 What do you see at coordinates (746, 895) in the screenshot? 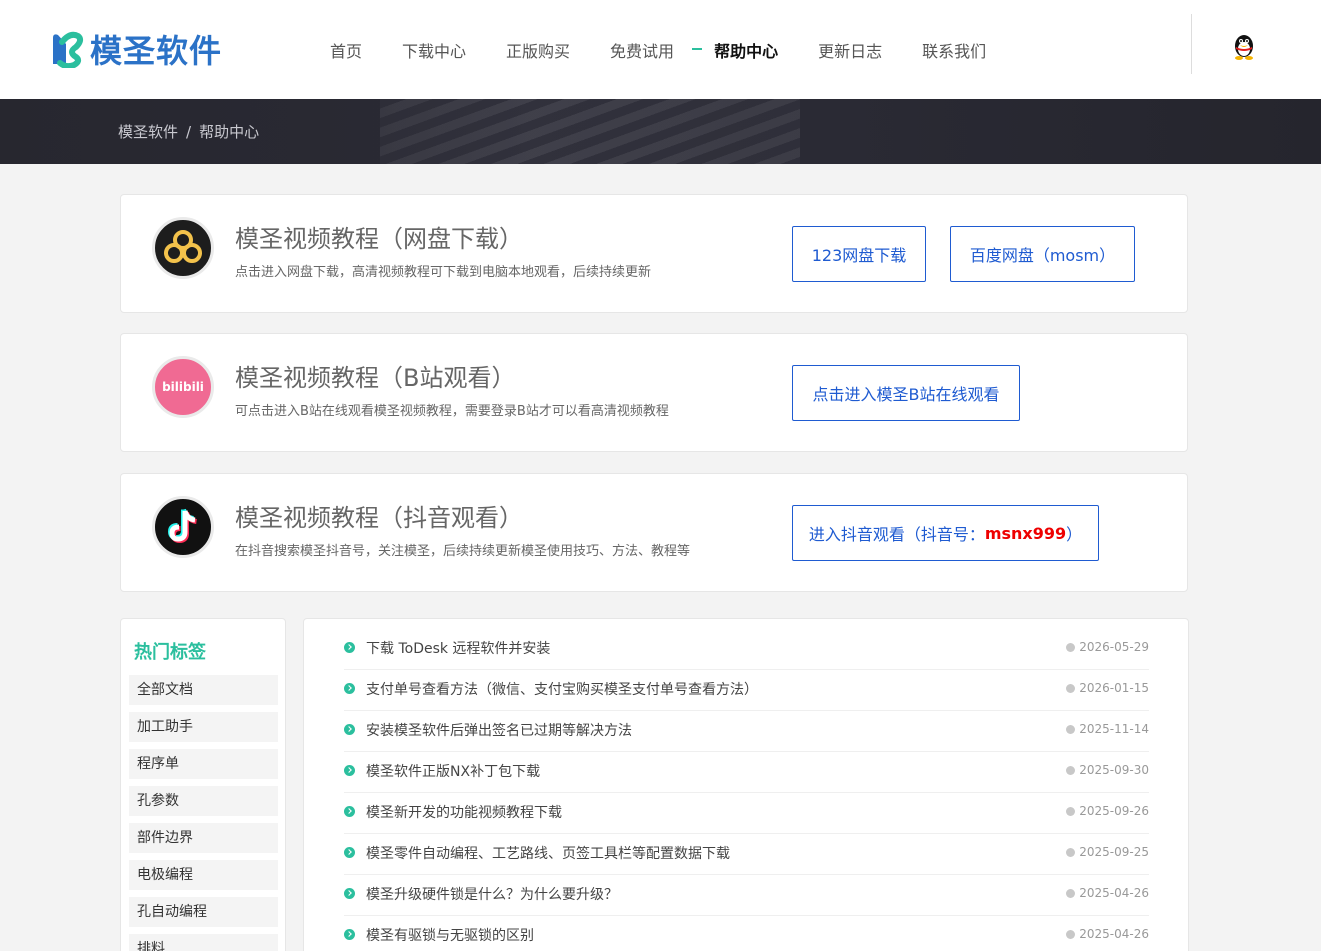
I see `article-row: 模圣升级硬件锁是什么？为什么要升级？ 2025-04-26` at bounding box center [746, 895].